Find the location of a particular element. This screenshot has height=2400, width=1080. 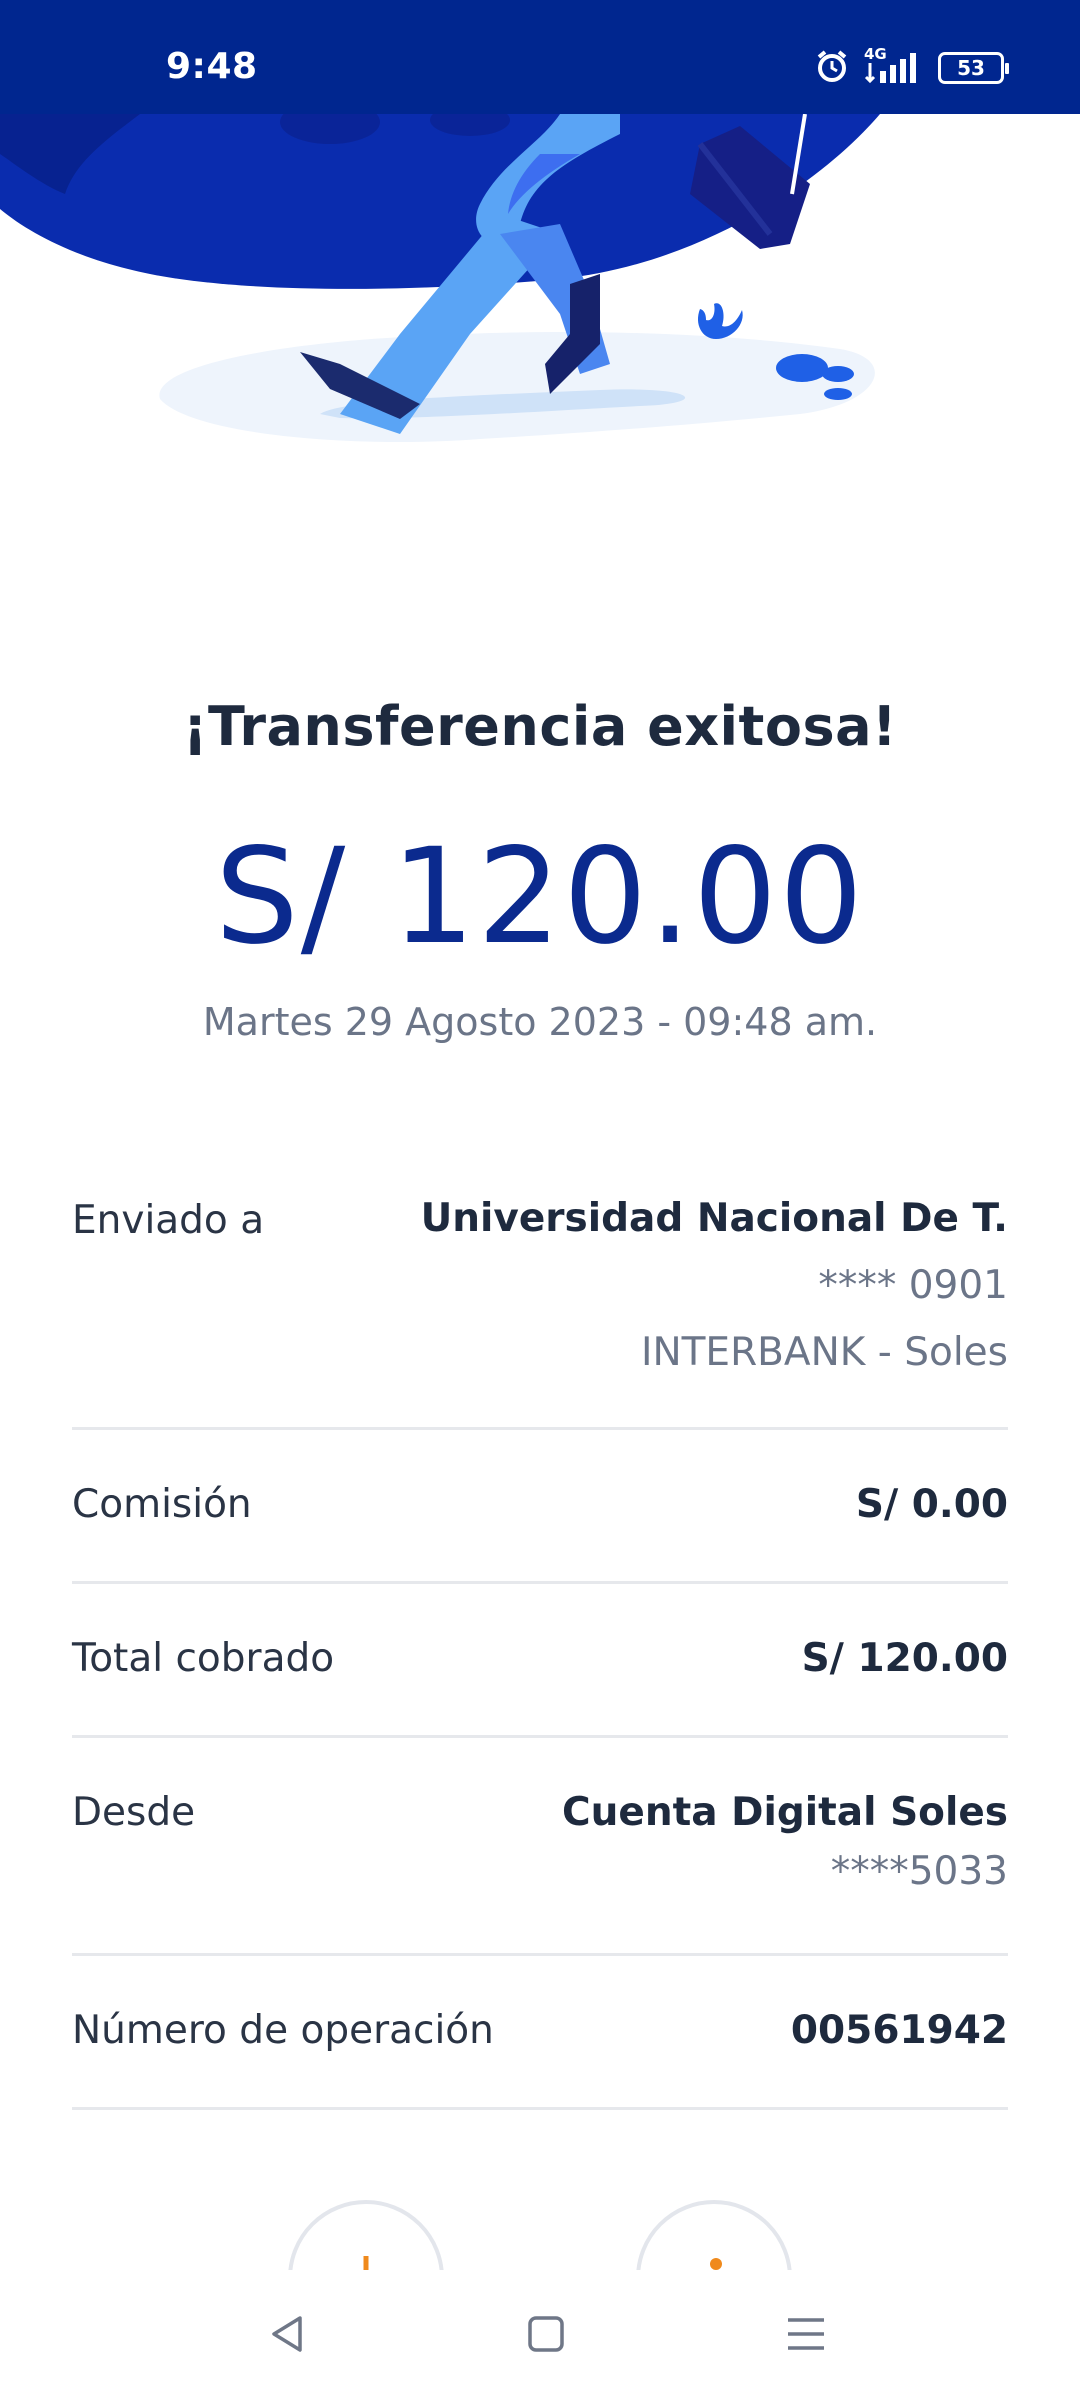

download-button is located at coordinates (366, 2235).